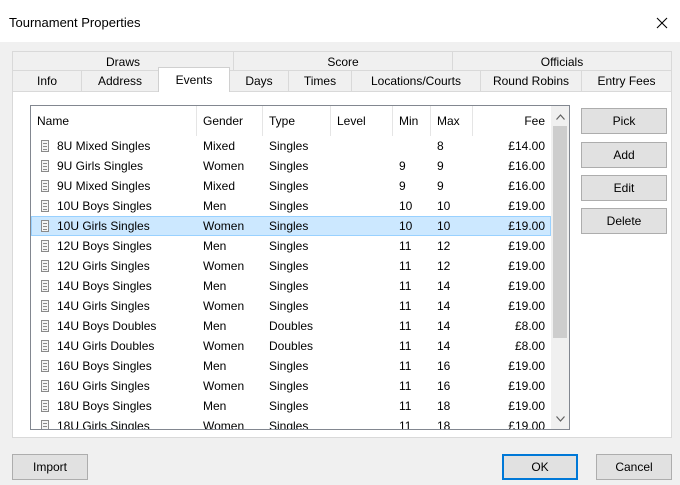 This screenshot has height=485, width=680. What do you see at coordinates (103, 266) in the screenshot?
I see `cell-name: 12U Girls Singles` at bounding box center [103, 266].